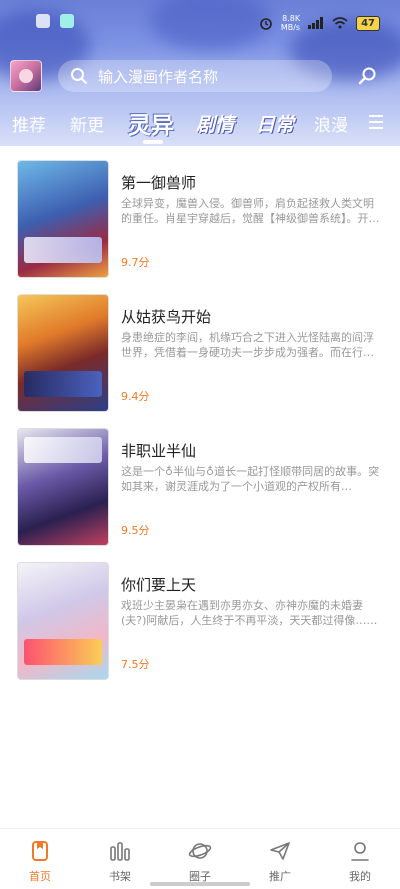 Image resolution: width=400 pixels, height=889 pixels. I want to click on tab-daily: 日常, so click(275, 123).